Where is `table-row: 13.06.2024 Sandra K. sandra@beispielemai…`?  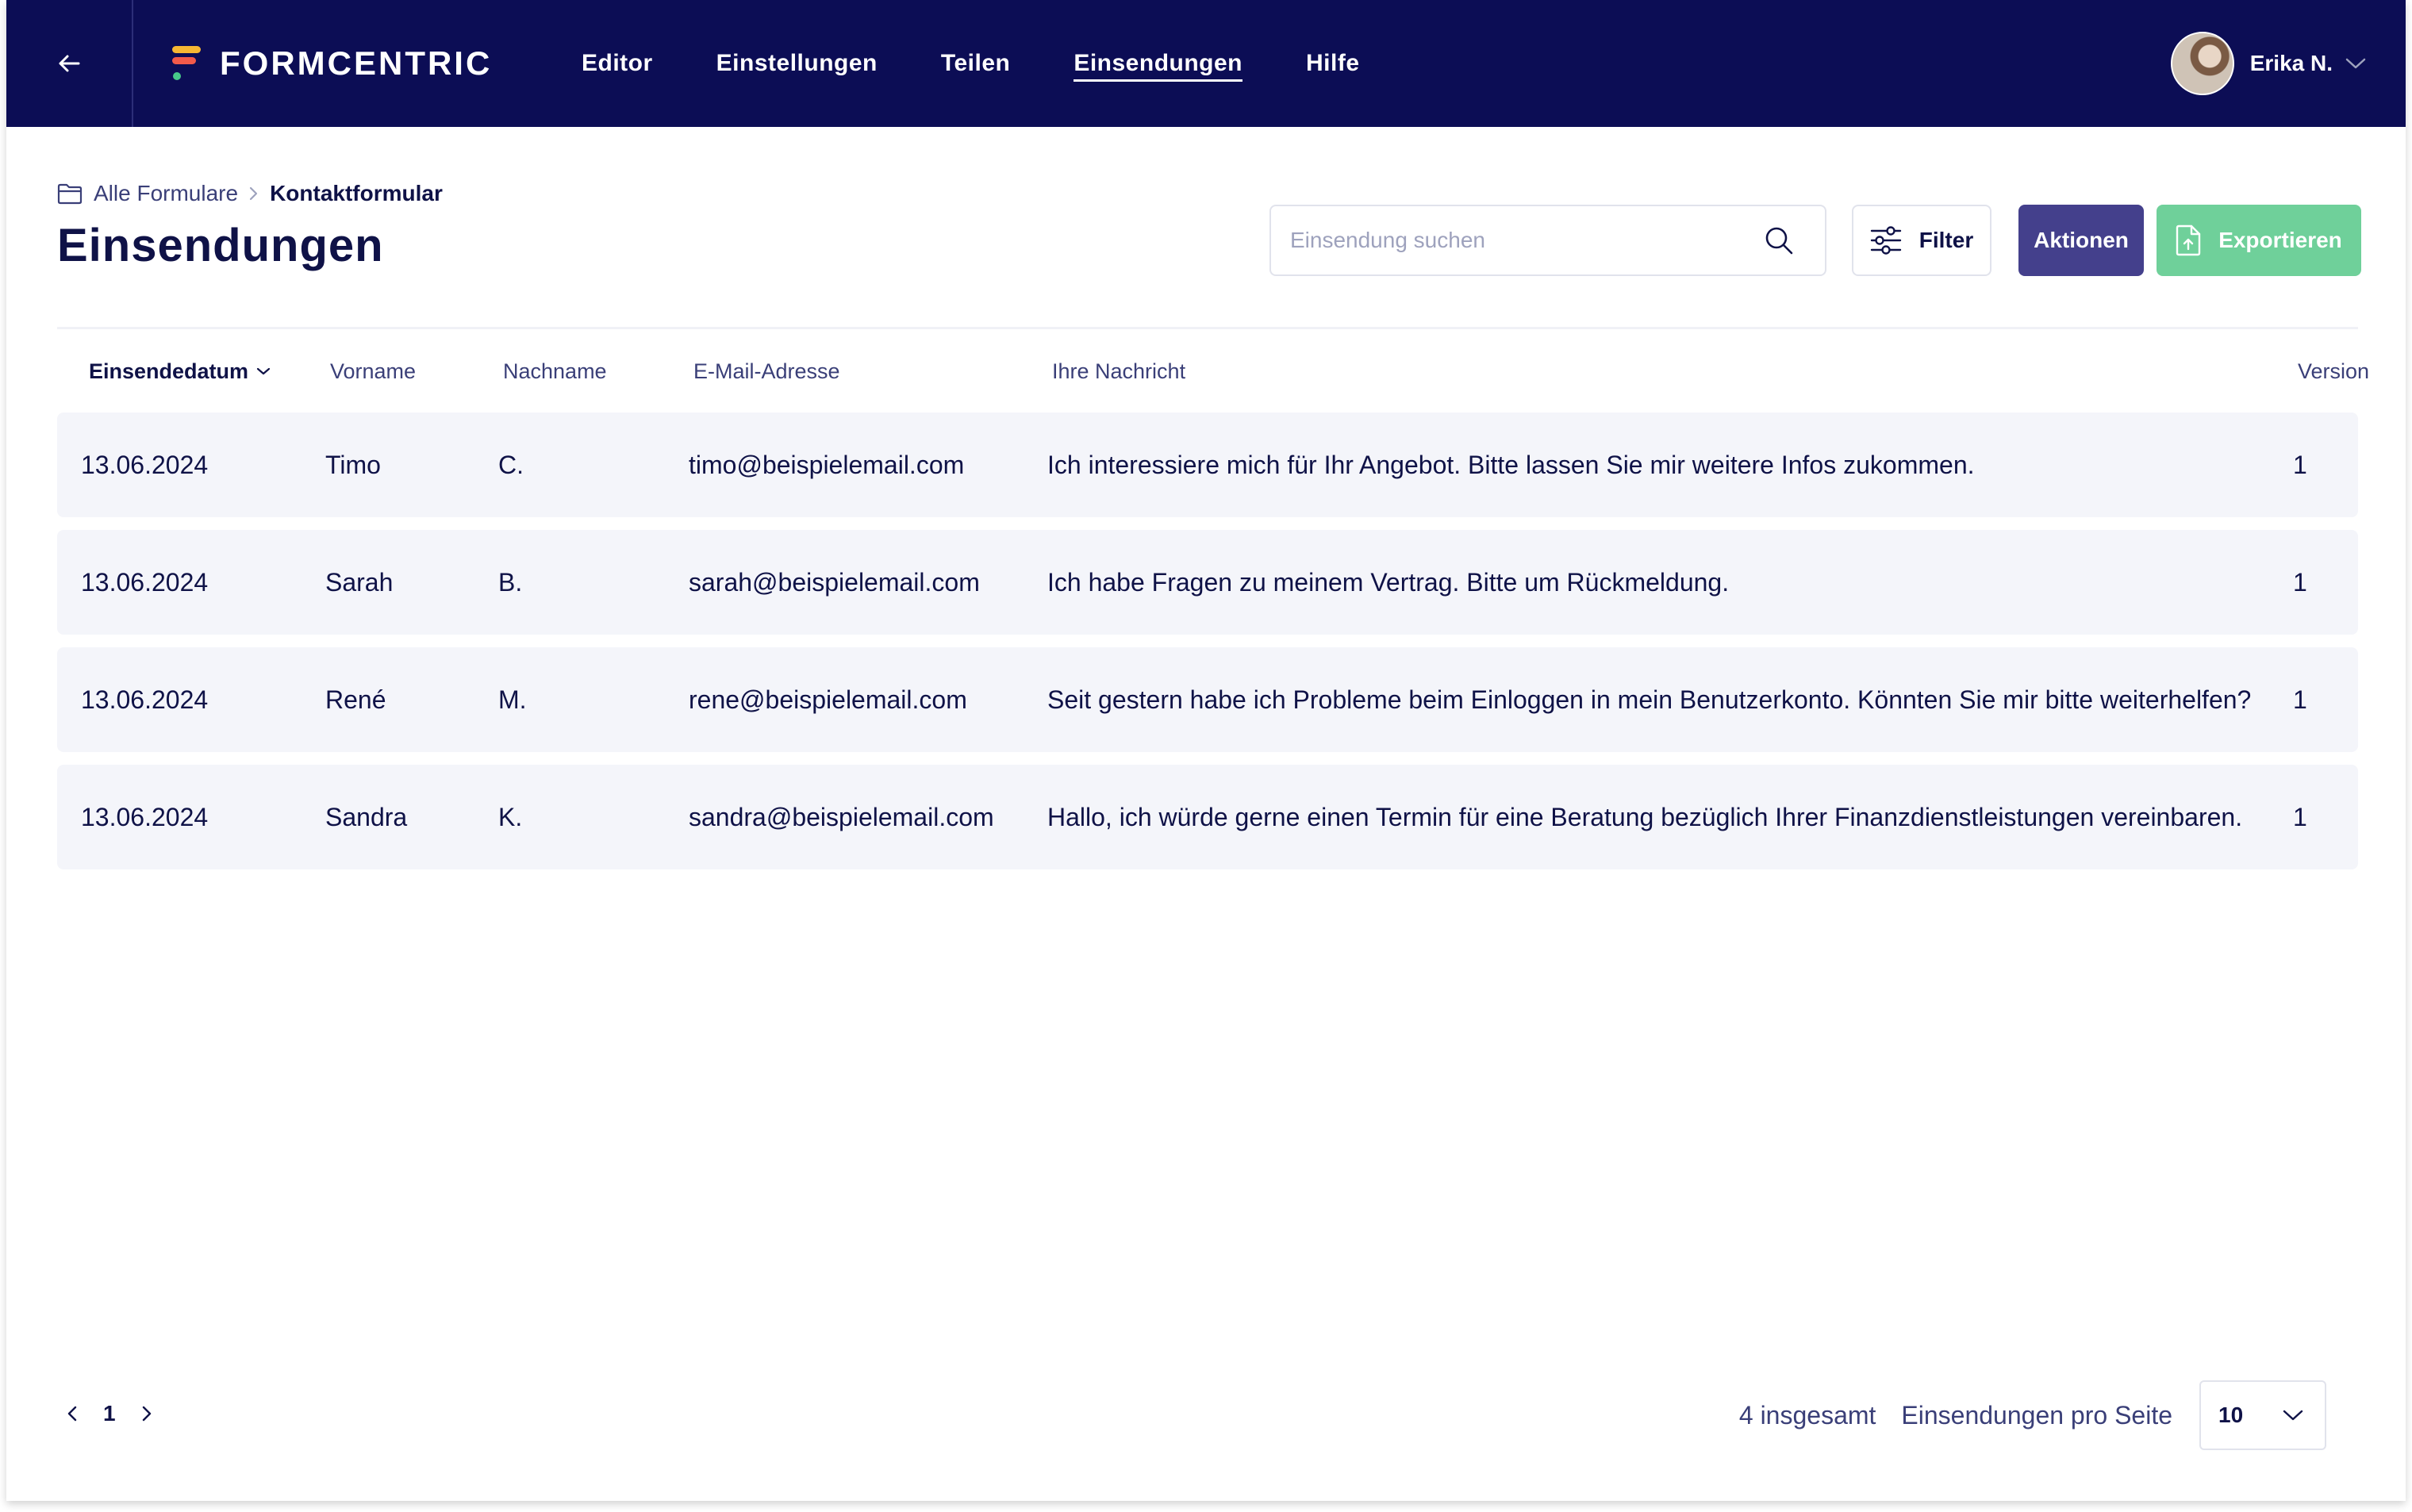 table-row: 13.06.2024 Sandra K. sandra@beispielemai… is located at coordinates (1207, 817).